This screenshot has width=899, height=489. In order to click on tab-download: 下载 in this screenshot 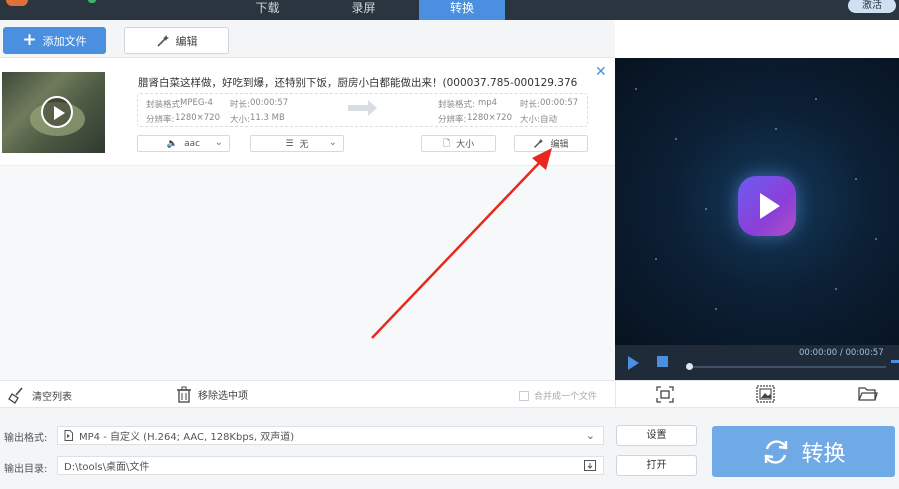, I will do `click(267, 10)`.